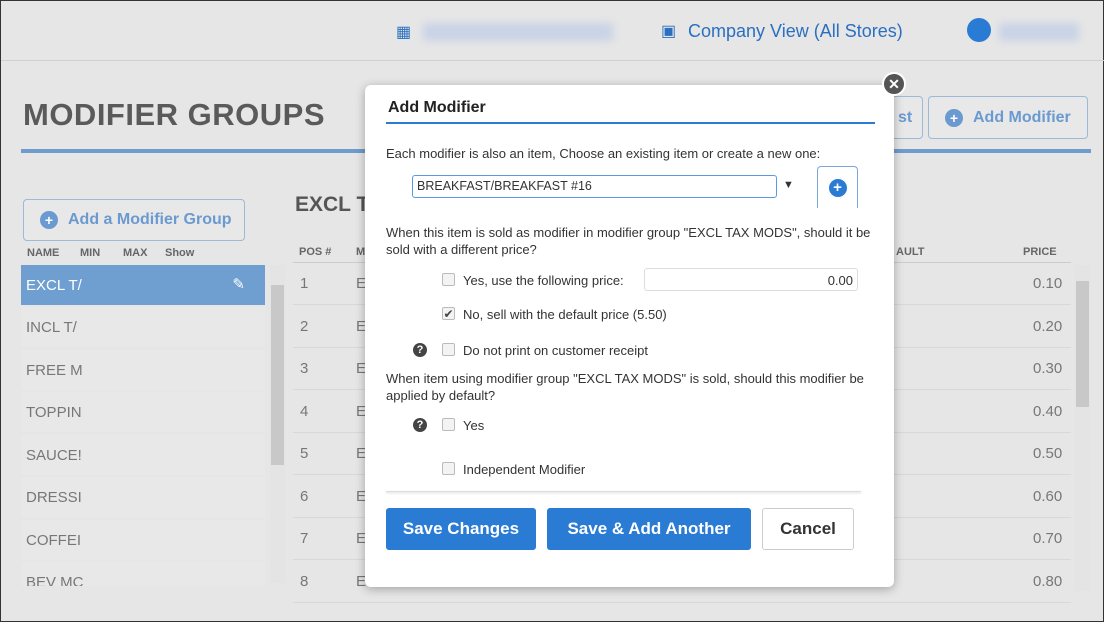 The image size is (1104, 622). I want to click on add-modifier-button: + Add Modifier, so click(1008, 117).